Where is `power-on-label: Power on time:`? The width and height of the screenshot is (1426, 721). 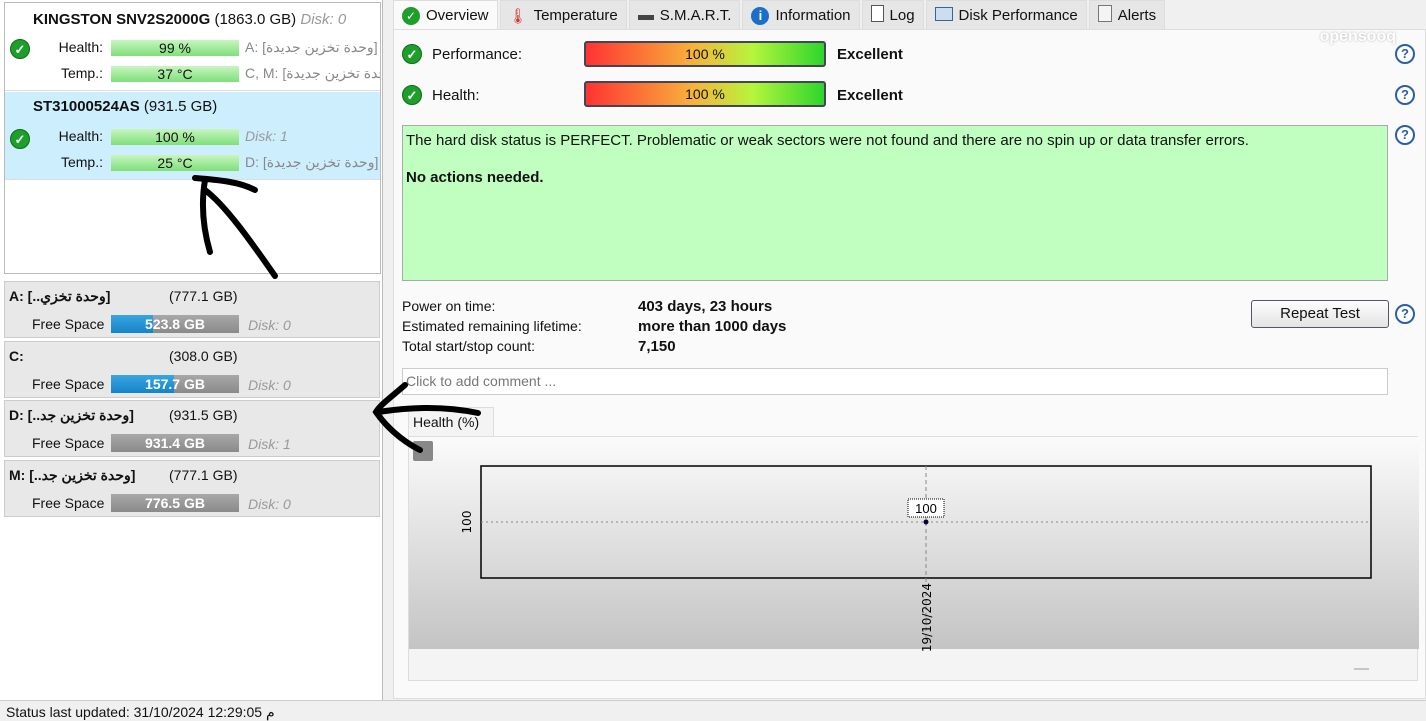 power-on-label: Power on time: is located at coordinates (449, 306).